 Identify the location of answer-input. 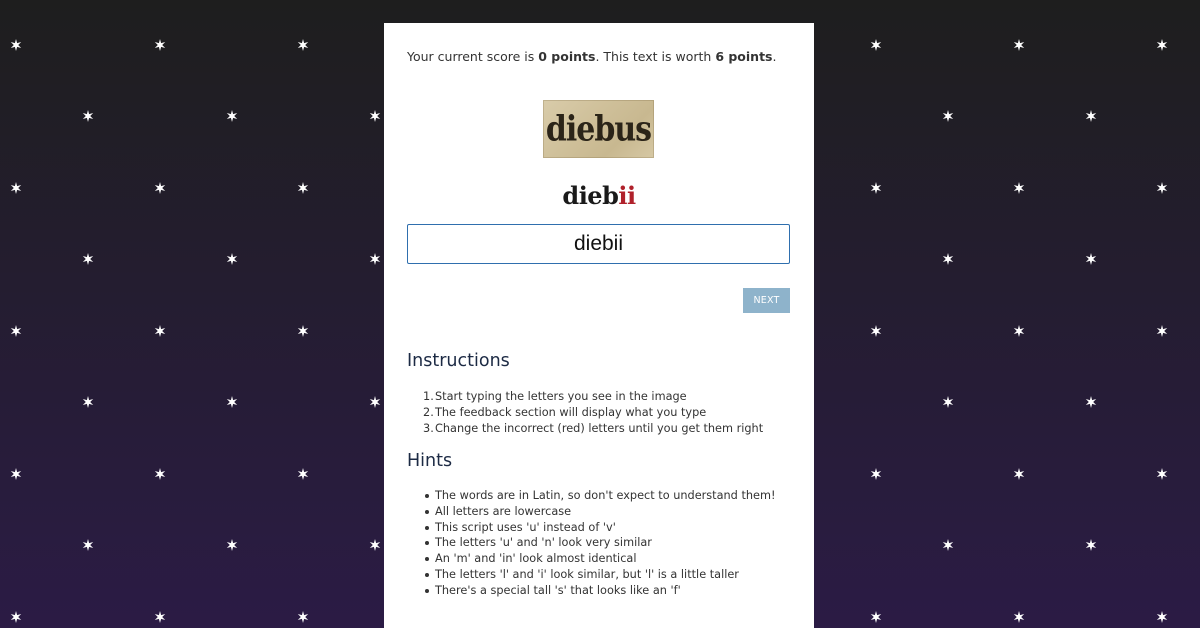
(598, 244).